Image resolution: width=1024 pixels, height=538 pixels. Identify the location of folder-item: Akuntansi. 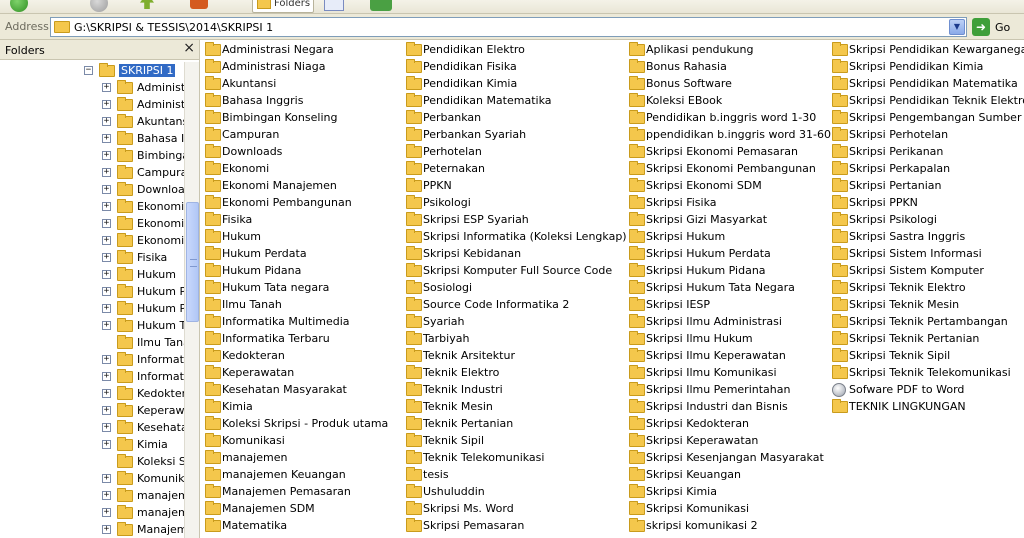
(240, 83).